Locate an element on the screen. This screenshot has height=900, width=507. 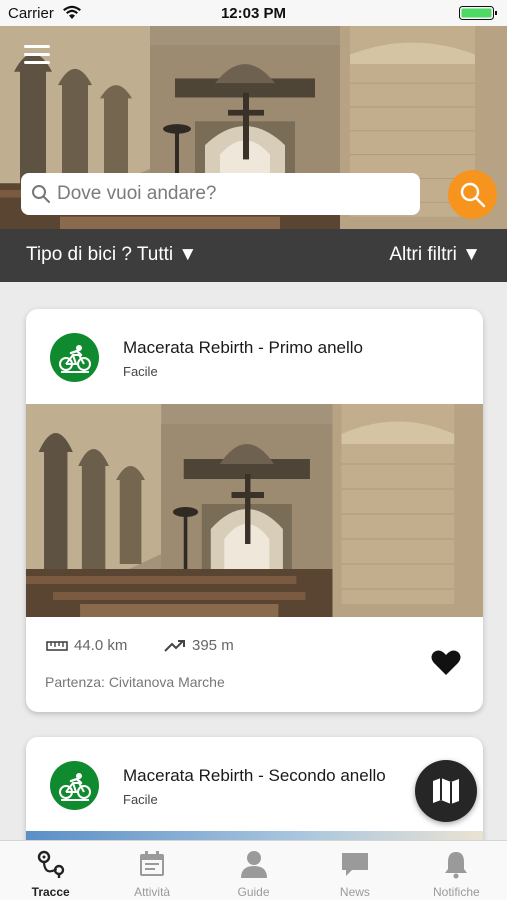
track-distance: 44.0 km is located at coordinates (86, 645).